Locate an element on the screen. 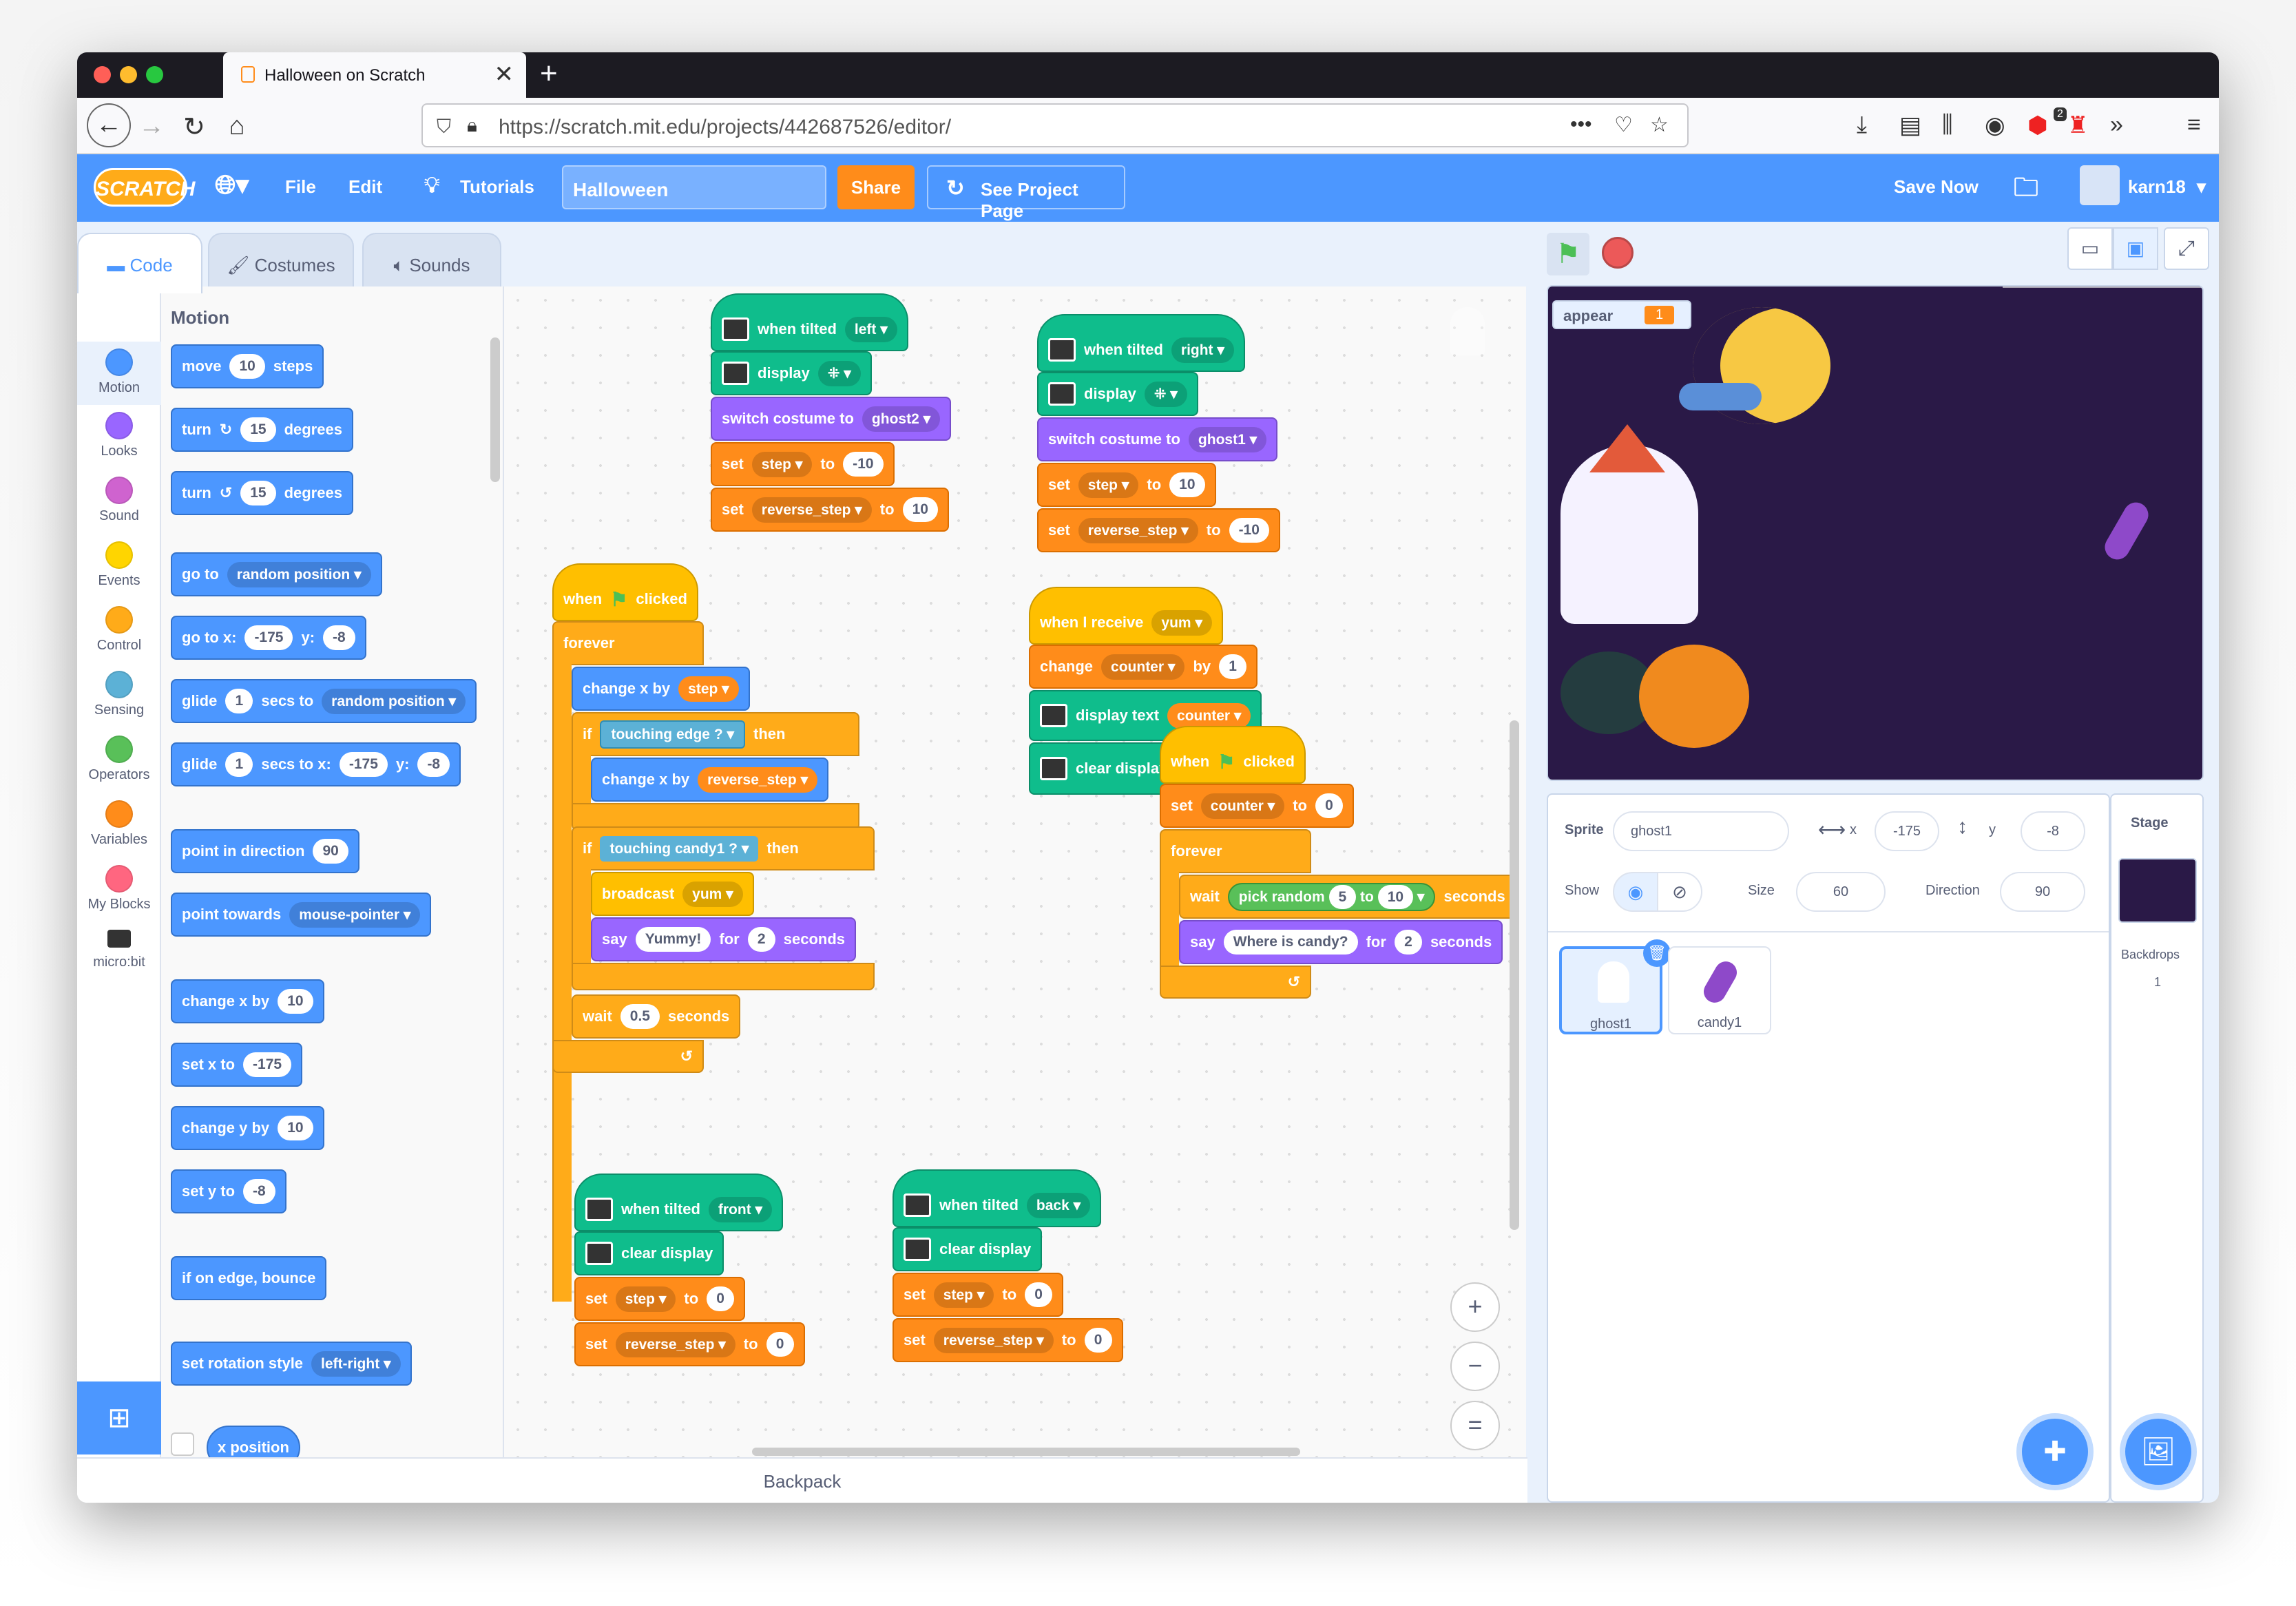 Image resolution: width=2296 pixels, height=1606 pixels. category-variables: Variables is located at coordinates (119, 824).